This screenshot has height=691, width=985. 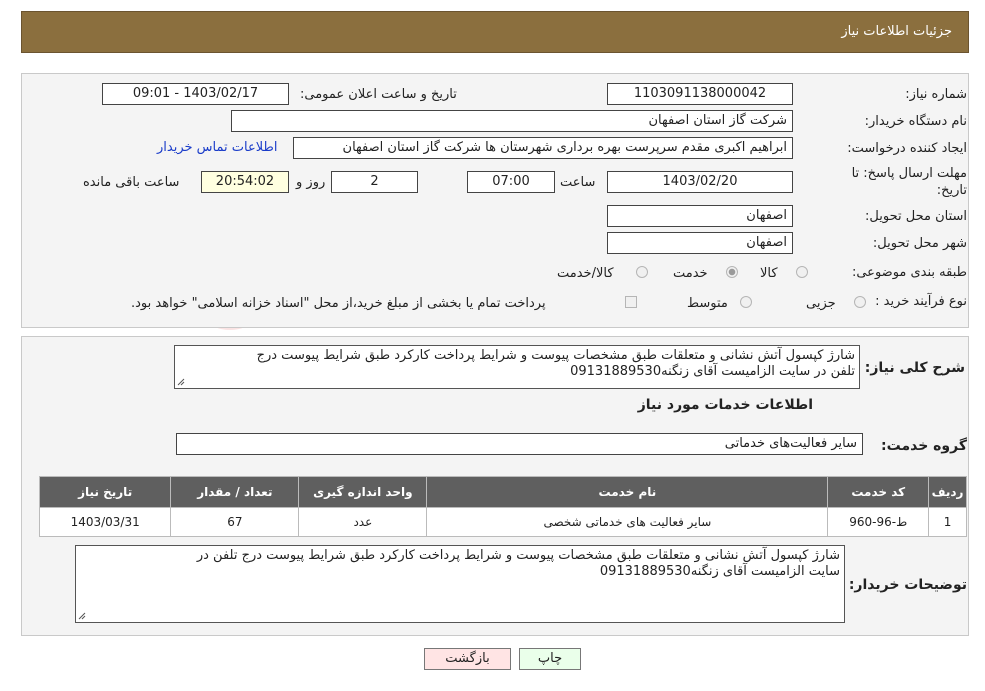 I want to click on days-label: روز و, so click(x=311, y=182).